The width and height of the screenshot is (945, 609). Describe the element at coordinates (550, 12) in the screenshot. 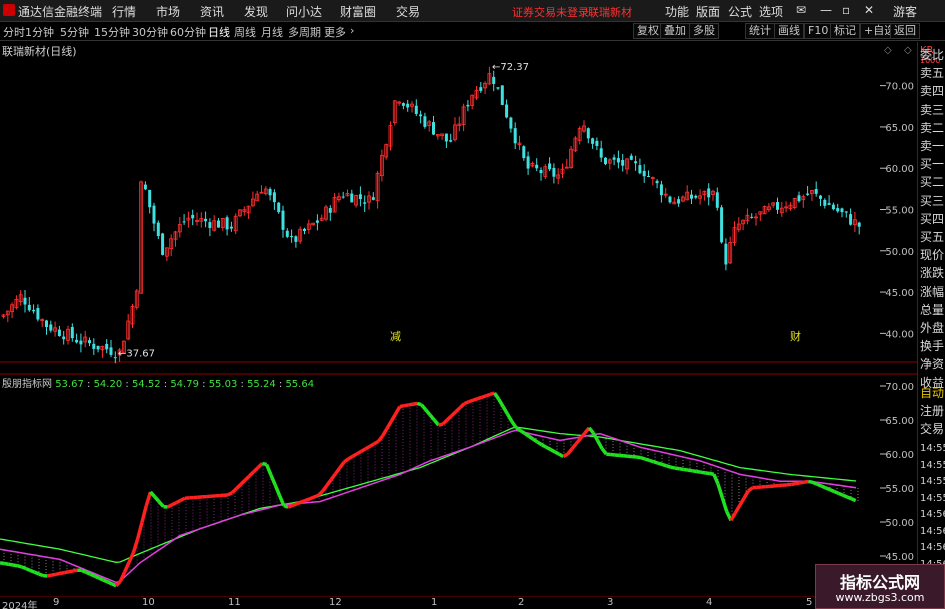

I see `login-warning: 证券交易未登录` at that location.